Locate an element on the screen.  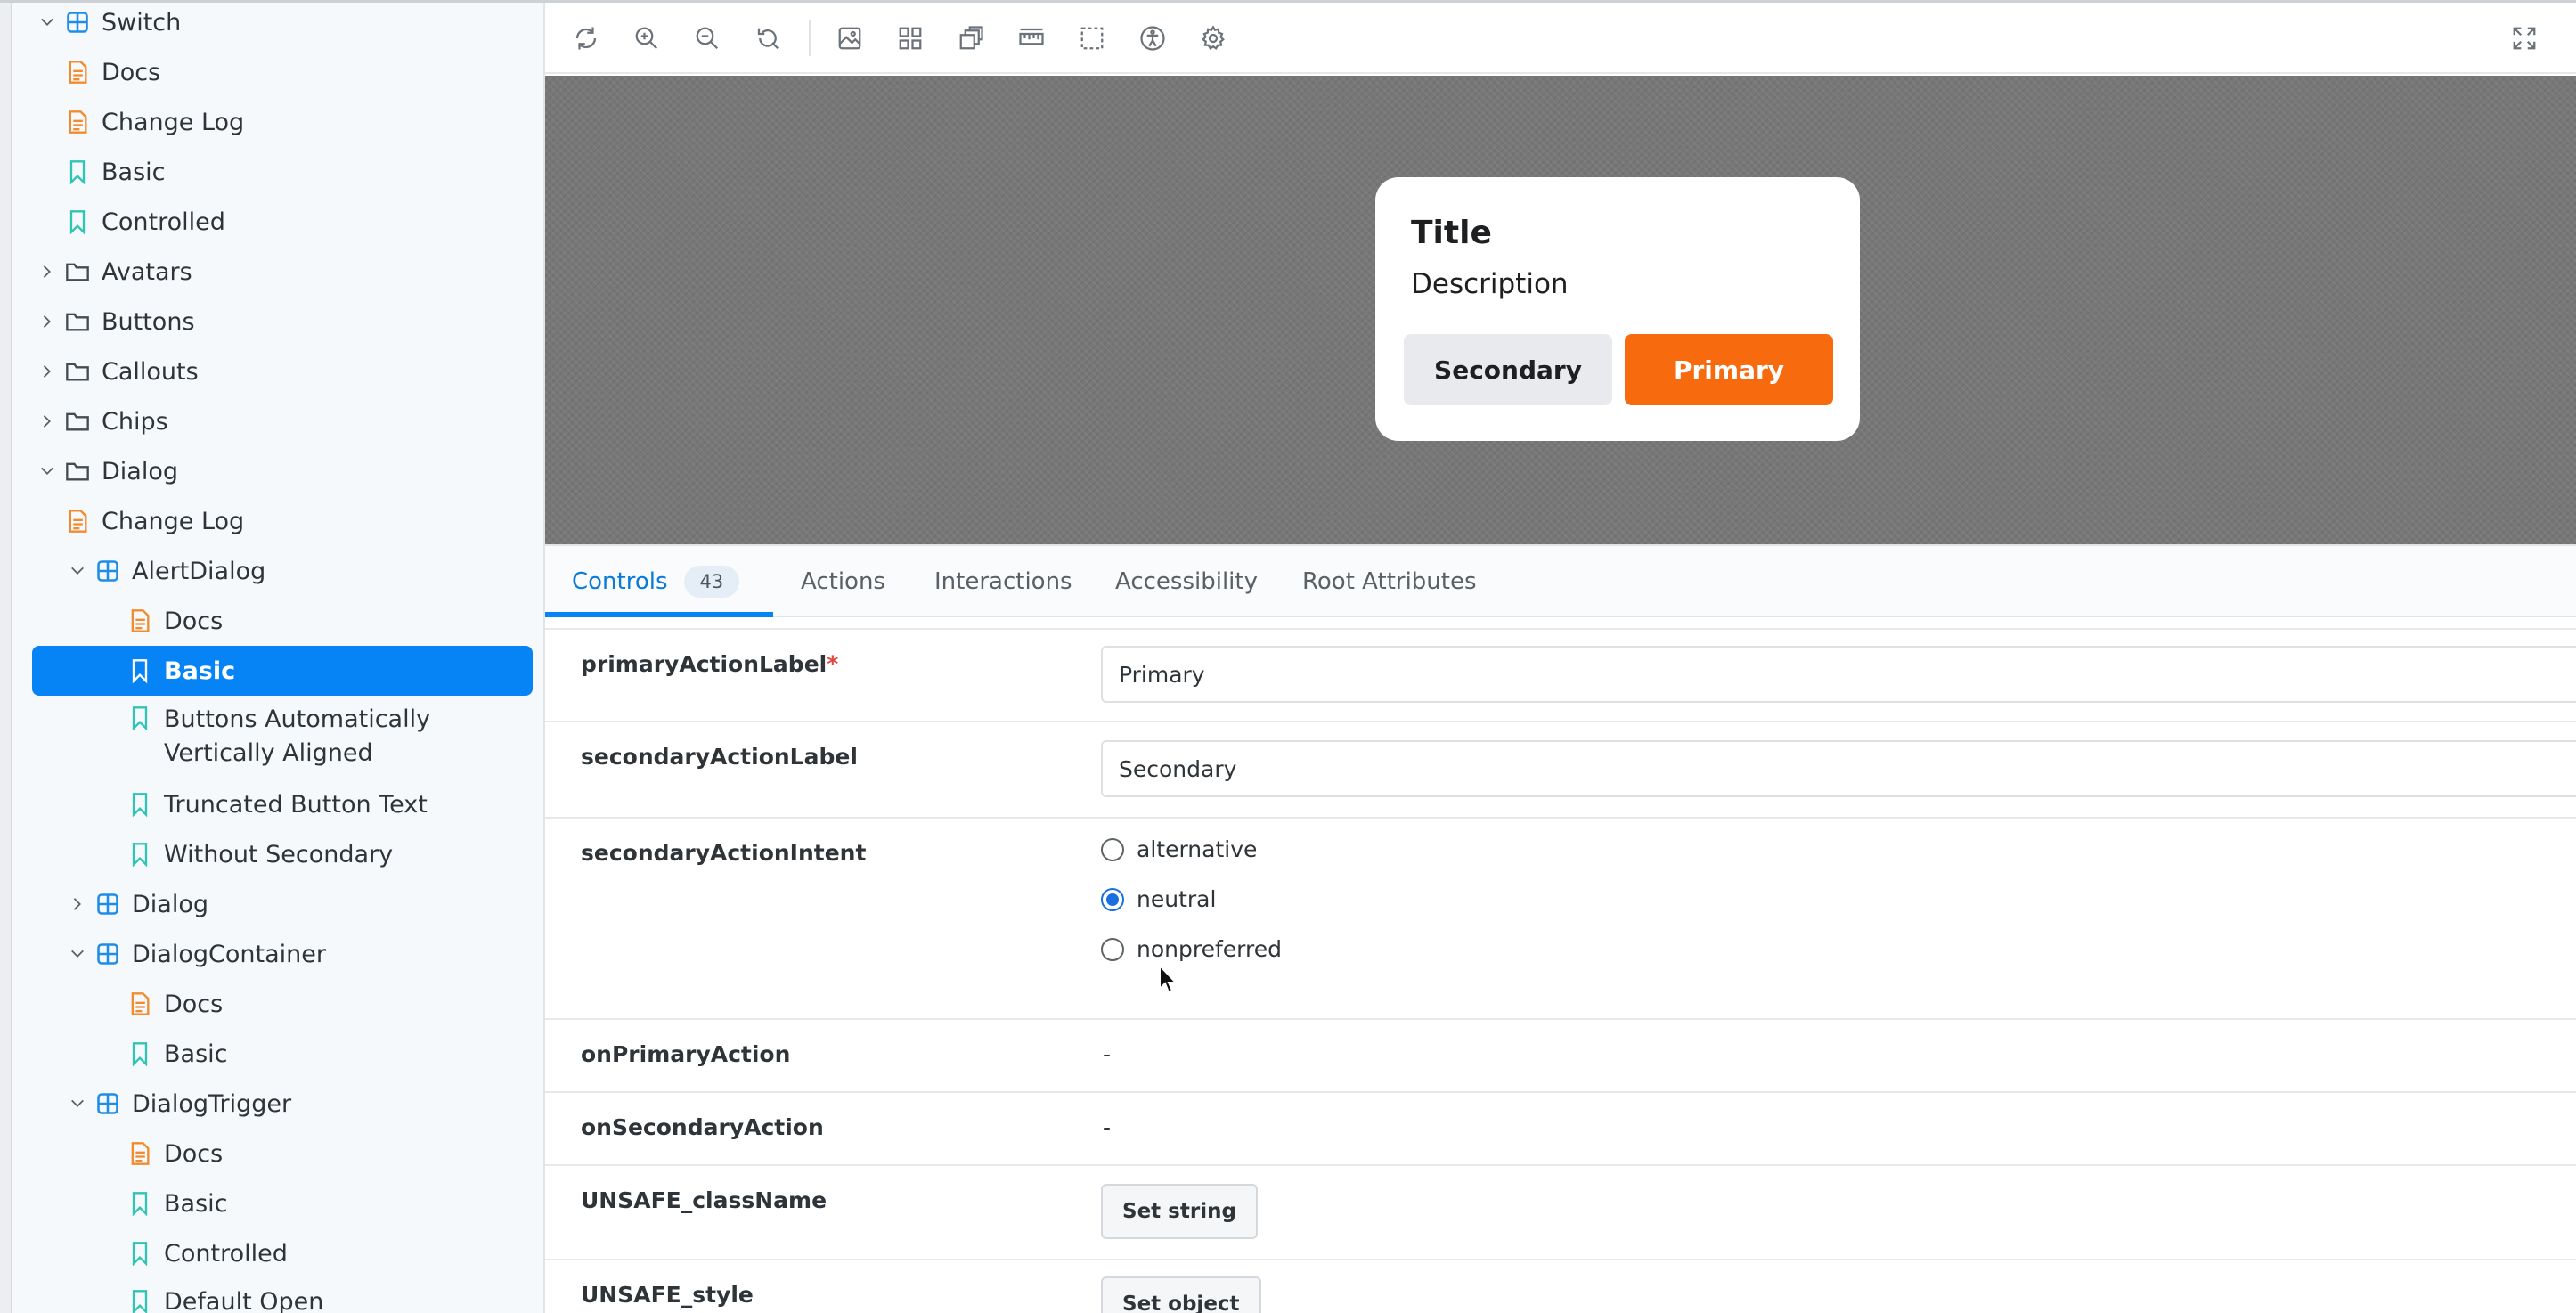
reload-icon is located at coordinates (586, 38).